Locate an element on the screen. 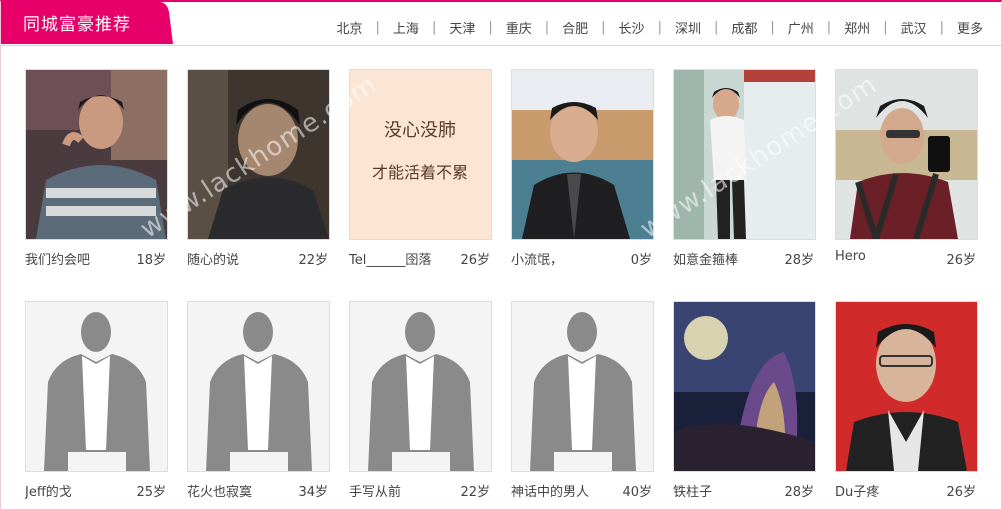 The width and height of the screenshot is (1002, 510). city-link-shenzhen: 深圳 is located at coordinates (688, 27).